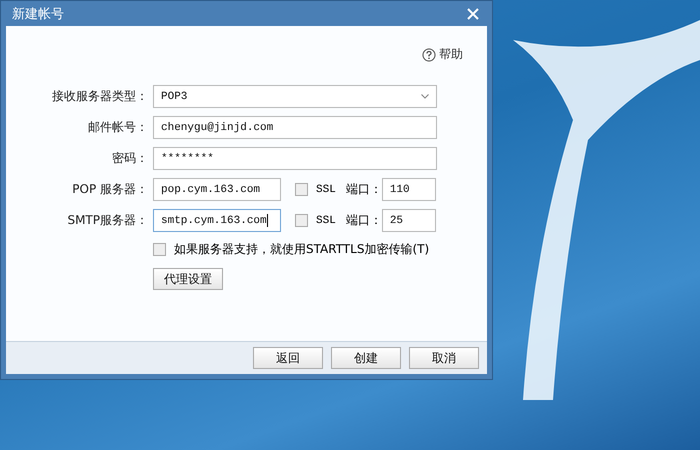  What do you see at coordinates (409, 220) in the screenshot?
I see `port-field: 25` at bounding box center [409, 220].